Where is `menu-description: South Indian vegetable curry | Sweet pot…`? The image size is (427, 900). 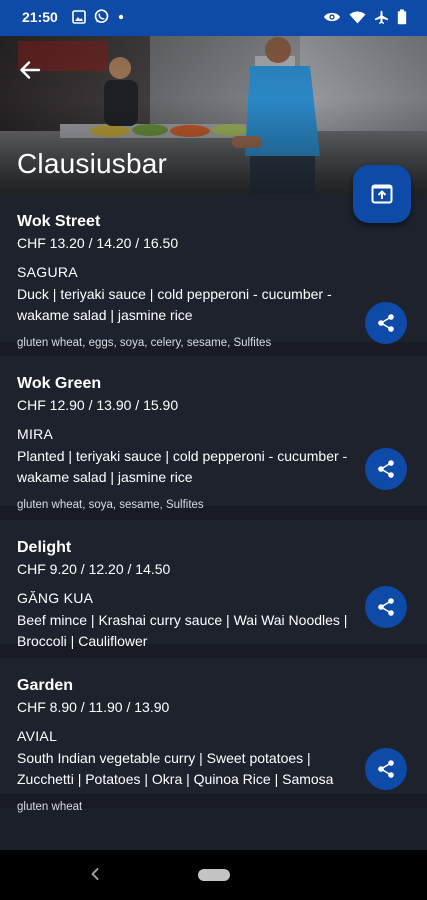
menu-description: South Indian vegetable curry | Sweet pot… is located at coordinates (175, 768).